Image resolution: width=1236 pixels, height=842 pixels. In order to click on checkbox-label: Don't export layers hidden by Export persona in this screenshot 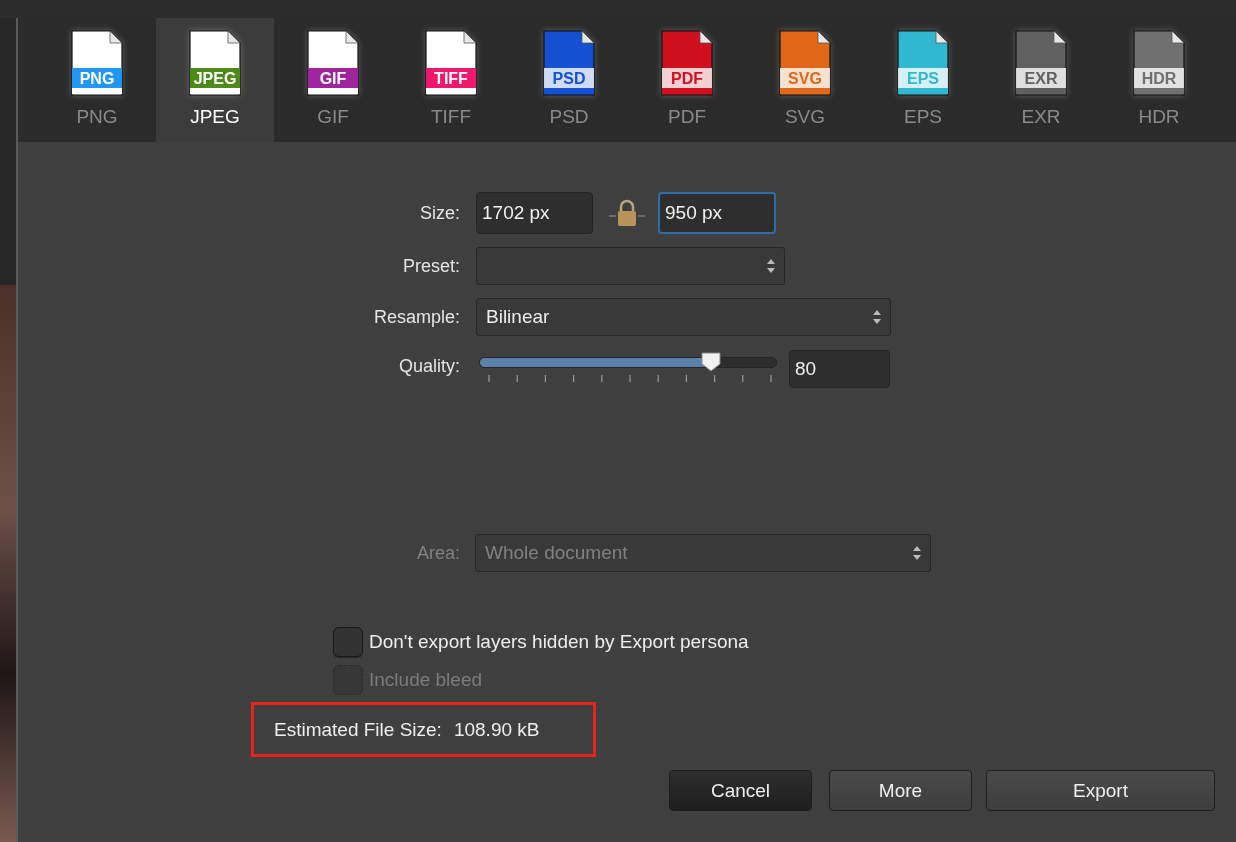, I will do `click(559, 642)`.